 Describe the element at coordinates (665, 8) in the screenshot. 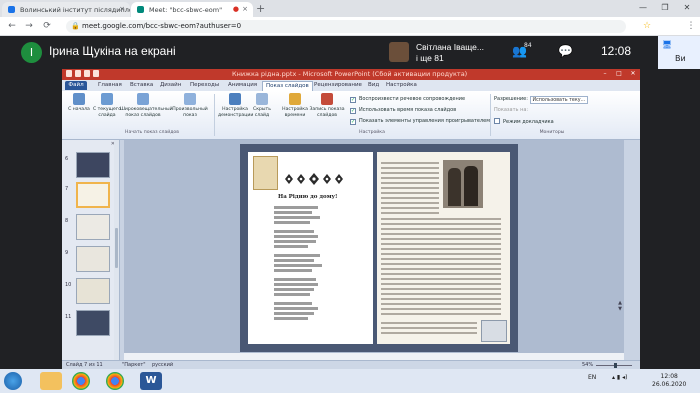

I see `maximize-window-button: ❐` at that location.